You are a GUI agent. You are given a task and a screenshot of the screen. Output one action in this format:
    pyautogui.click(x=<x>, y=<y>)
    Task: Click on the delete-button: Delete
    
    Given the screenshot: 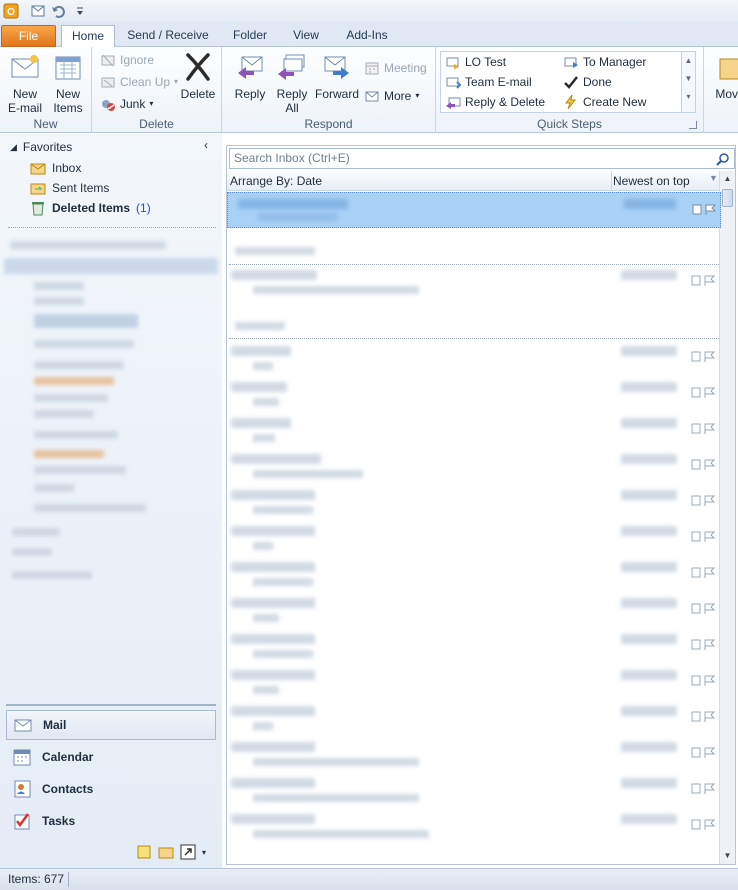 What is the action you would take?
    pyautogui.click(x=198, y=76)
    